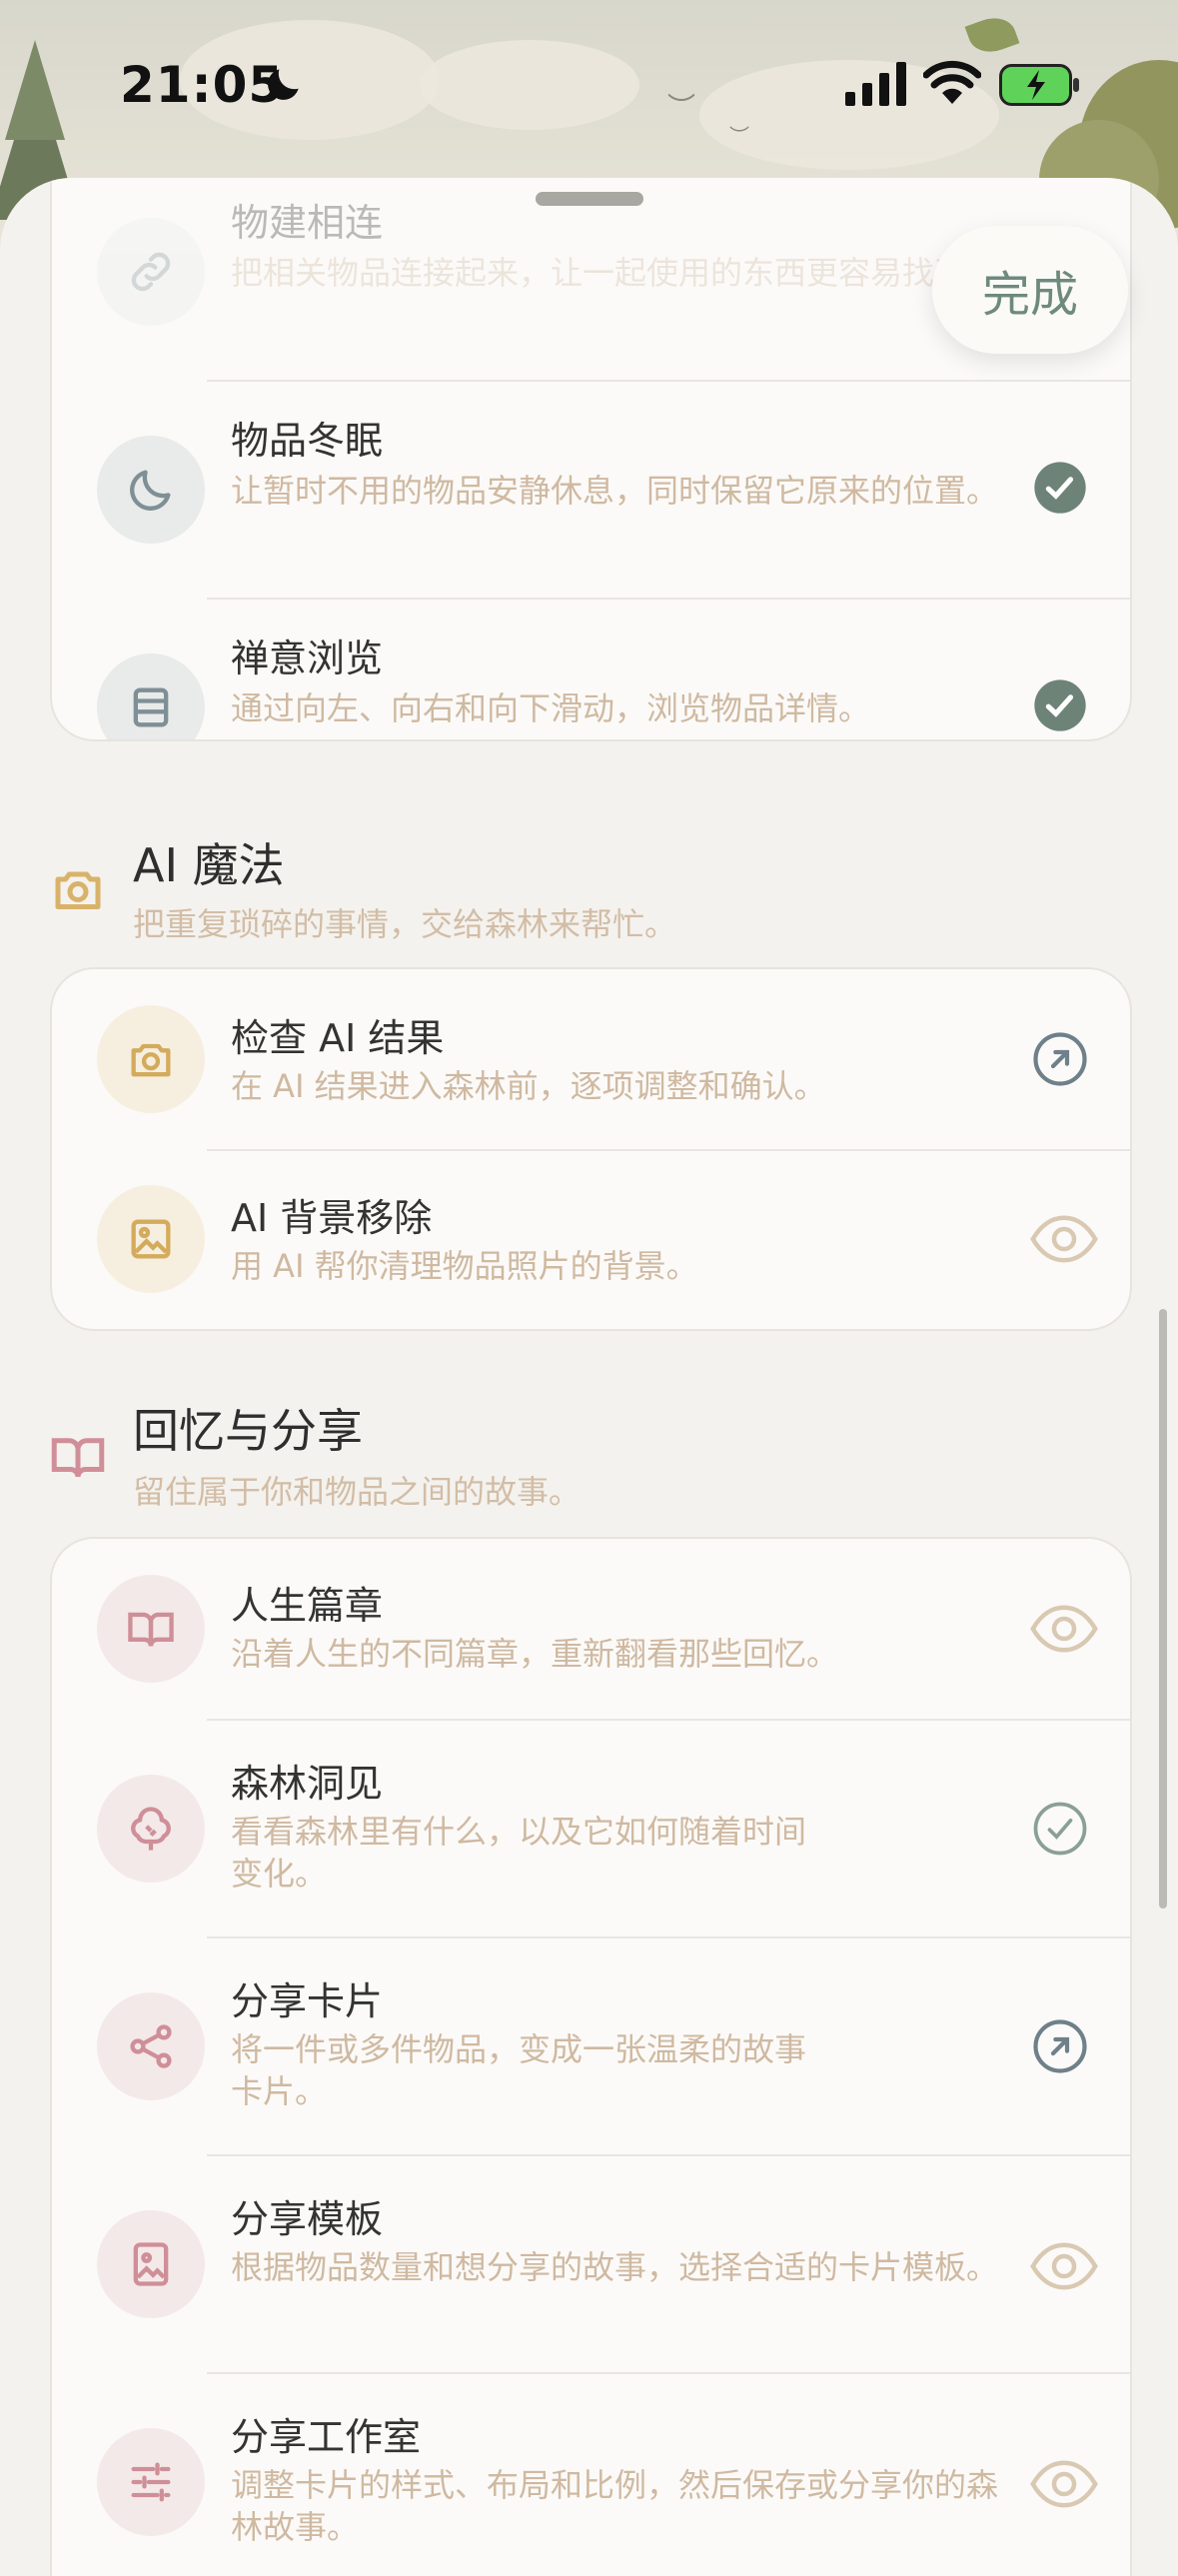  I want to click on row-title: 禅意浏览, so click(307, 658).